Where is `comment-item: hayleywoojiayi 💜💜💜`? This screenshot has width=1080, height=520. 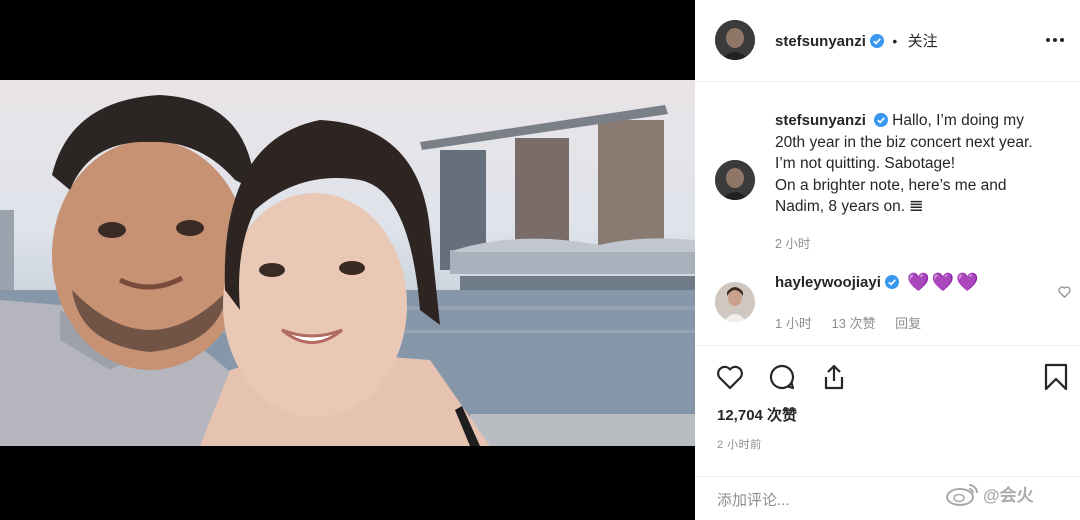
comment-item: hayleywoojiayi 💜💜💜 is located at coordinates (877, 282).